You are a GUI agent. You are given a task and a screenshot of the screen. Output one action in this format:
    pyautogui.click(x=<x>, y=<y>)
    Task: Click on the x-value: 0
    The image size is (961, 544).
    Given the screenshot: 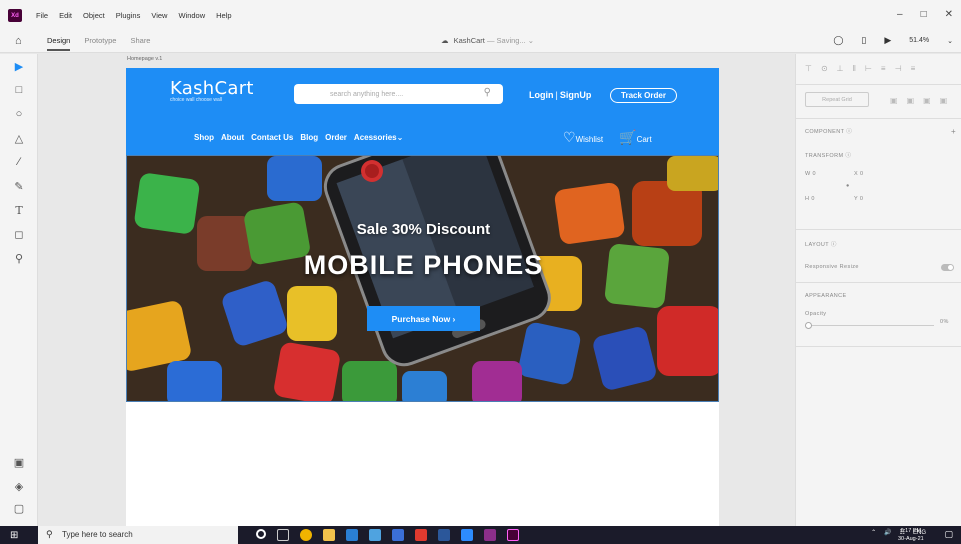 What is the action you would take?
    pyautogui.click(x=862, y=174)
    